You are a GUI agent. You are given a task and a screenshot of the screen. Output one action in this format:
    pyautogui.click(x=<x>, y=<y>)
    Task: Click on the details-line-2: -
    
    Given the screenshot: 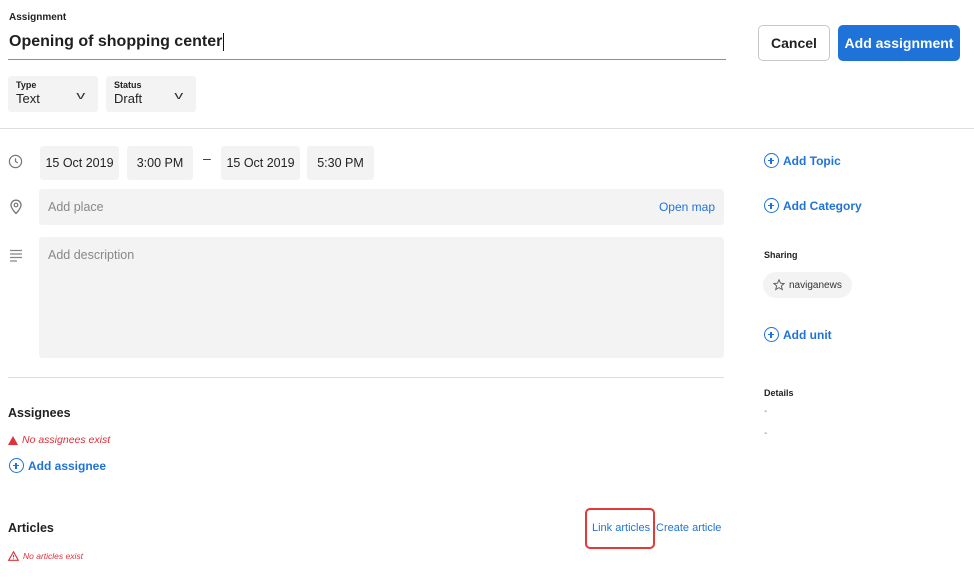 What is the action you would take?
    pyautogui.click(x=766, y=433)
    